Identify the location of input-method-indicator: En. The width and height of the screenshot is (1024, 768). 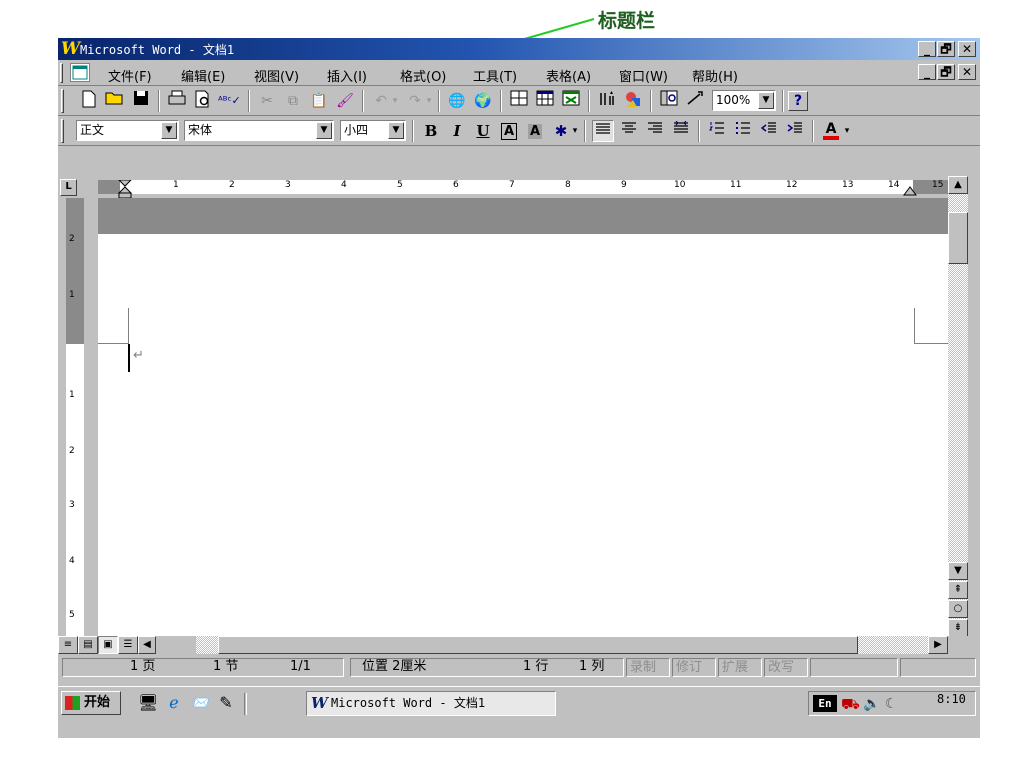
(825, 703).